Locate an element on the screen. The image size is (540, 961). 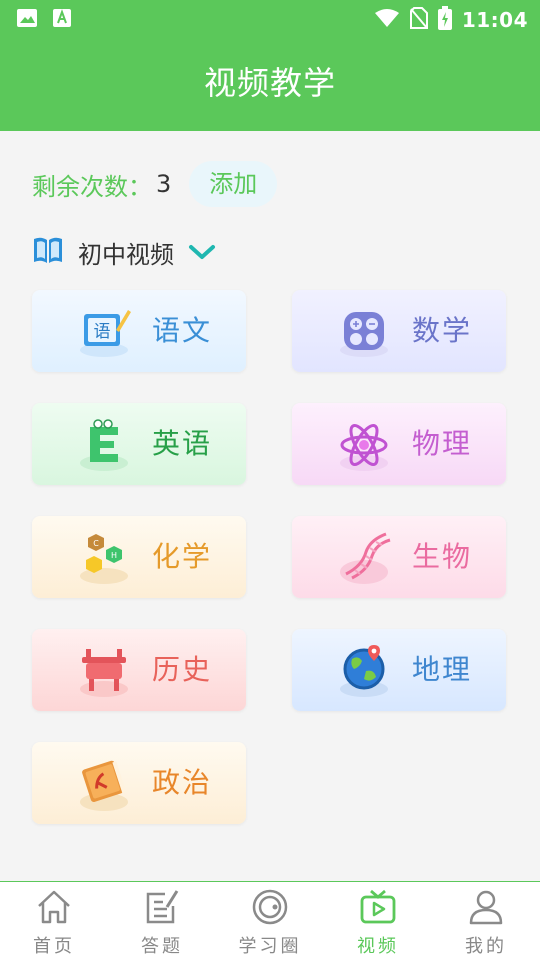
gallery-notification-icon is located at coordinates (27, 20).